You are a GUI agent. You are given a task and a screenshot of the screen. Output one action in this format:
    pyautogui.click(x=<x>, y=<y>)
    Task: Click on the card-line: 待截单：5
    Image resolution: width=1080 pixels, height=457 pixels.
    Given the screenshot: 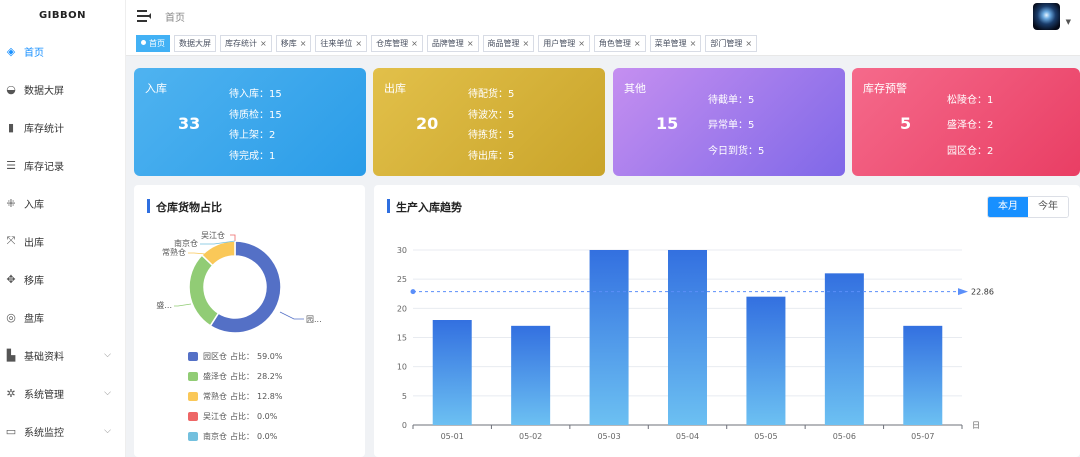 What is the action you would take?
    pyautogui.click(x=731, y=100)
    